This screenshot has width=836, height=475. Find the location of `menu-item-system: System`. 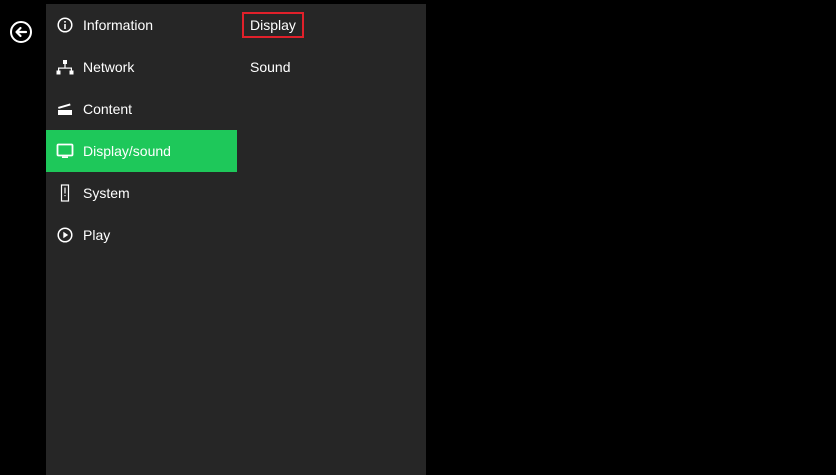

menu-item-system: System is located at coordinates (141, 193).